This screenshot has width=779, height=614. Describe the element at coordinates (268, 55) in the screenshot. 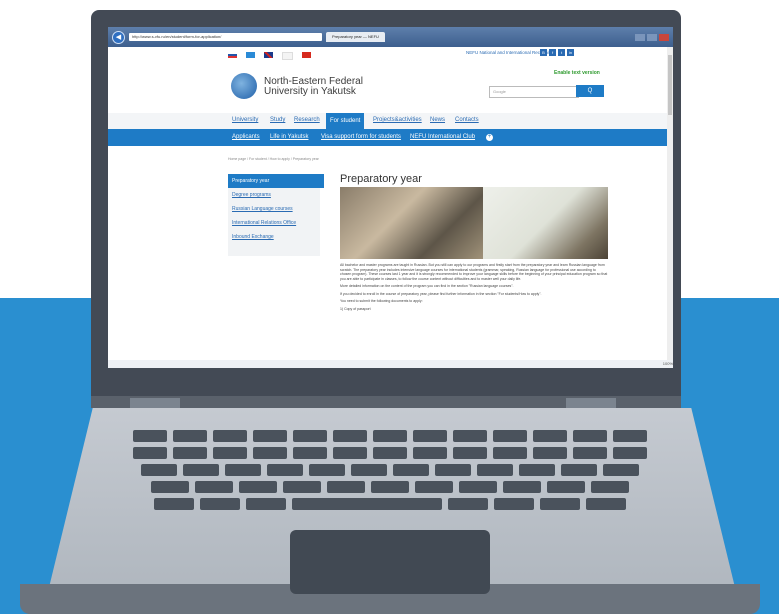

I see `flag-uk-icon` at that location.